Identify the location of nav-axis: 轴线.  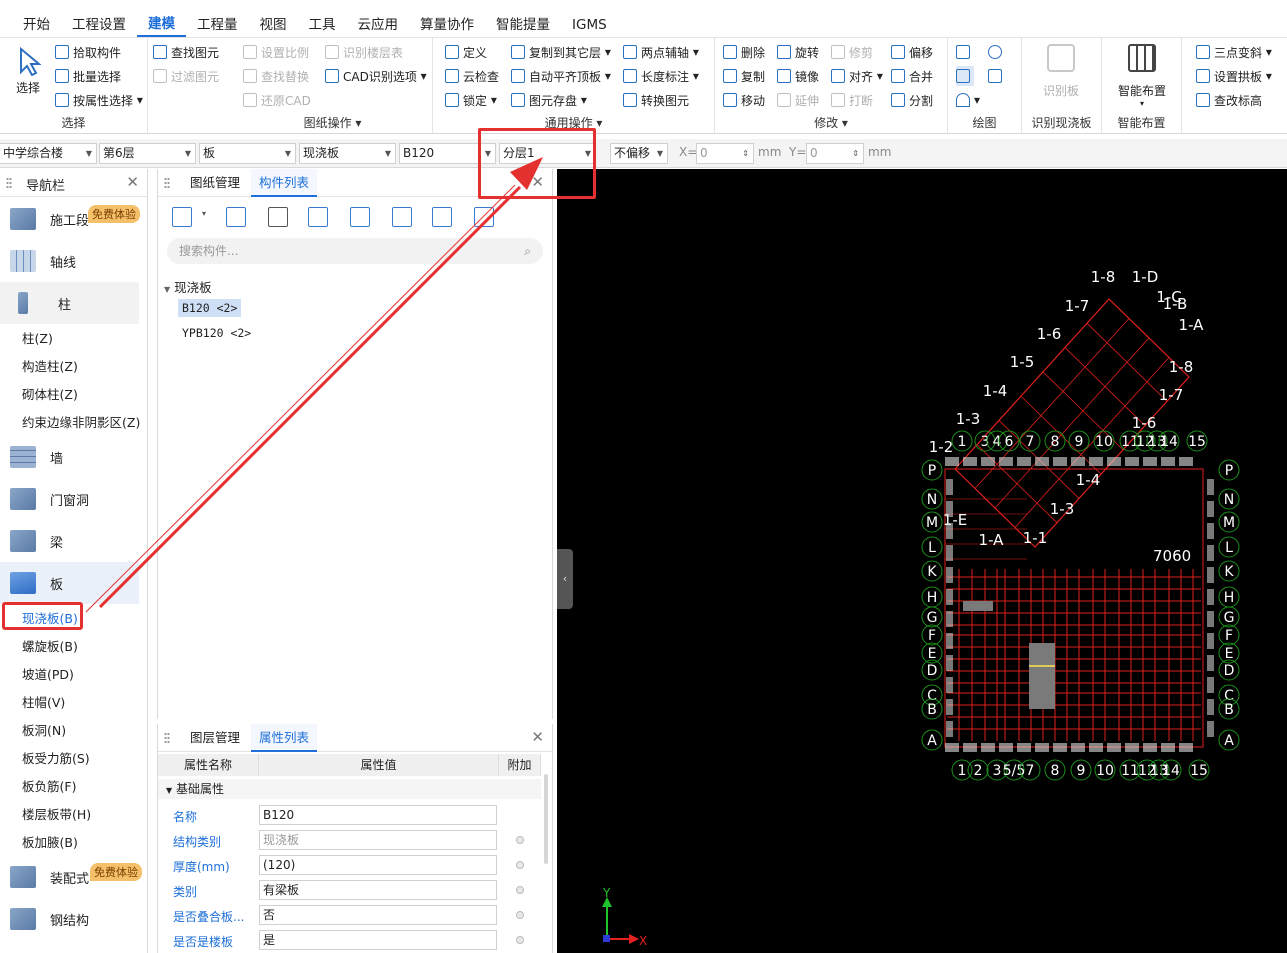
(69, 261).